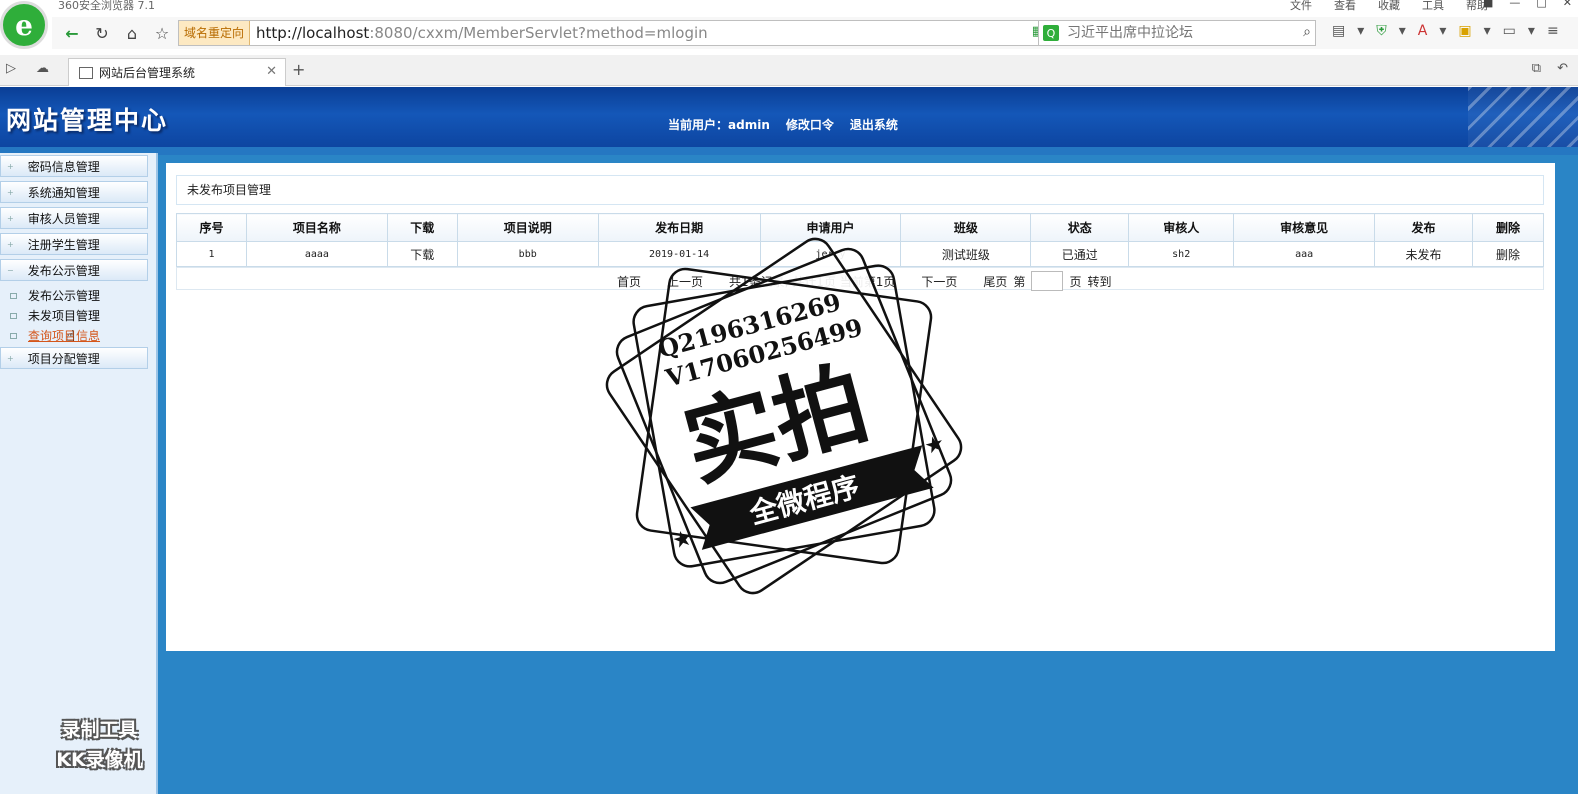 This screenshot has height=794, width=1578. Describe the element at coordinates (1301, 6) in the screenshot. I see `menu-file: 文件` at that location.